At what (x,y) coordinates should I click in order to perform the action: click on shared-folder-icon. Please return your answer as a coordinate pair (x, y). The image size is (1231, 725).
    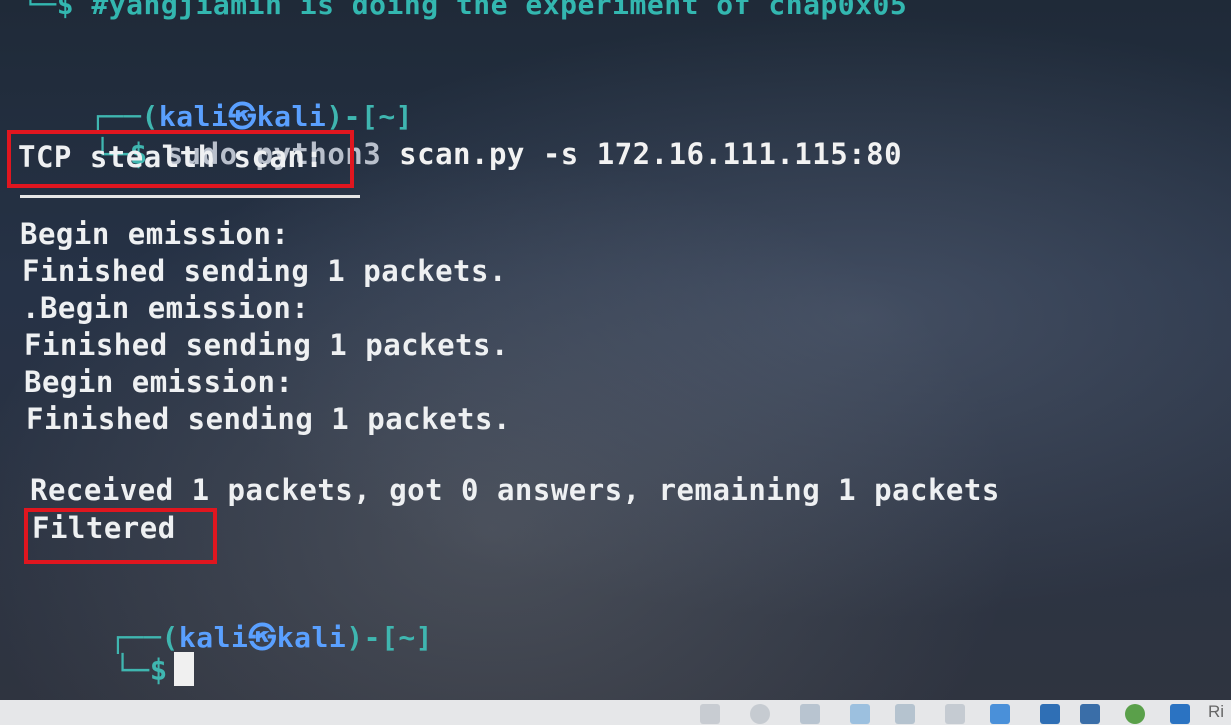
    Looking at the image, I should click on (955, 714).